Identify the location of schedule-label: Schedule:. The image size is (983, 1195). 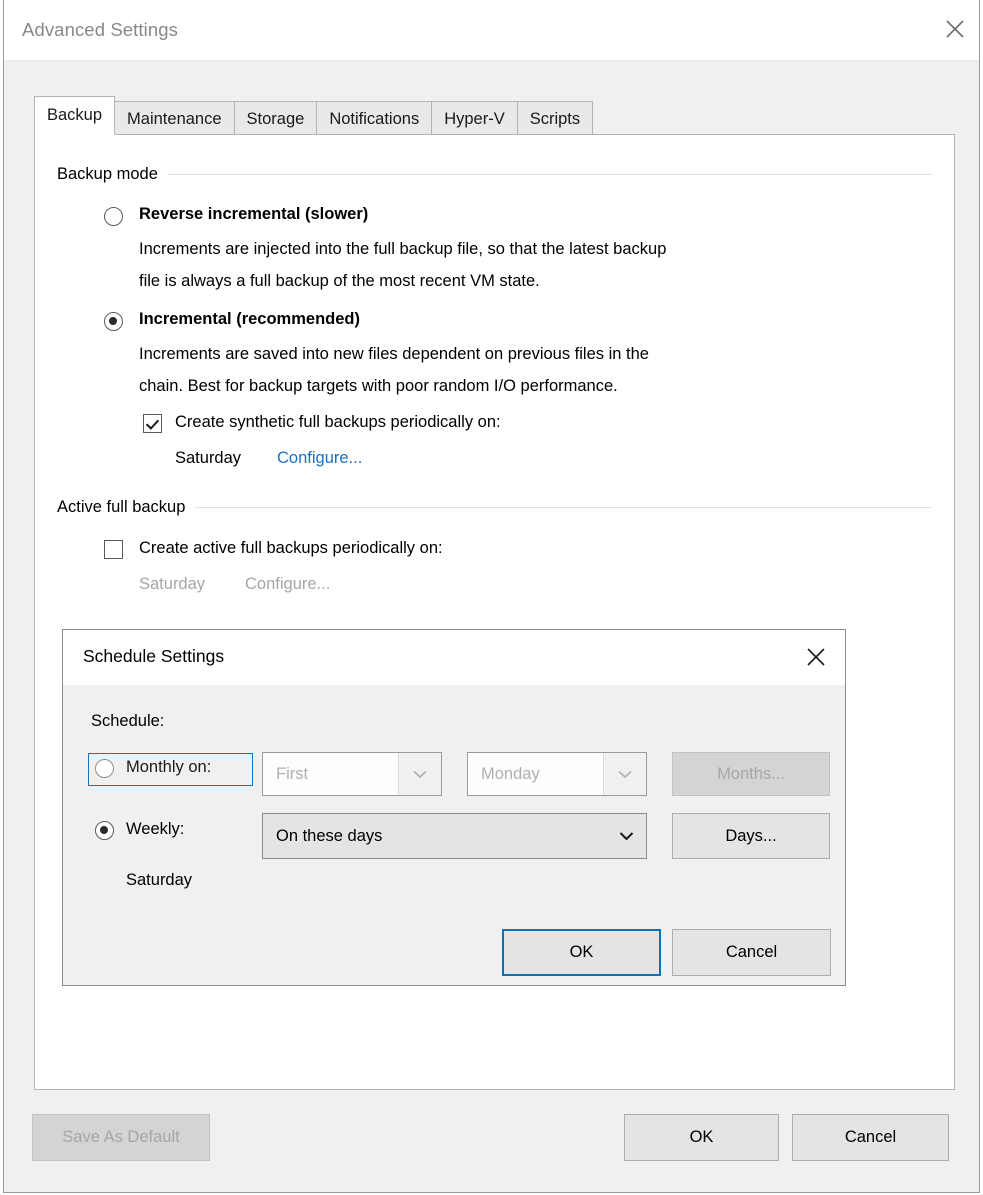
(128, 721).